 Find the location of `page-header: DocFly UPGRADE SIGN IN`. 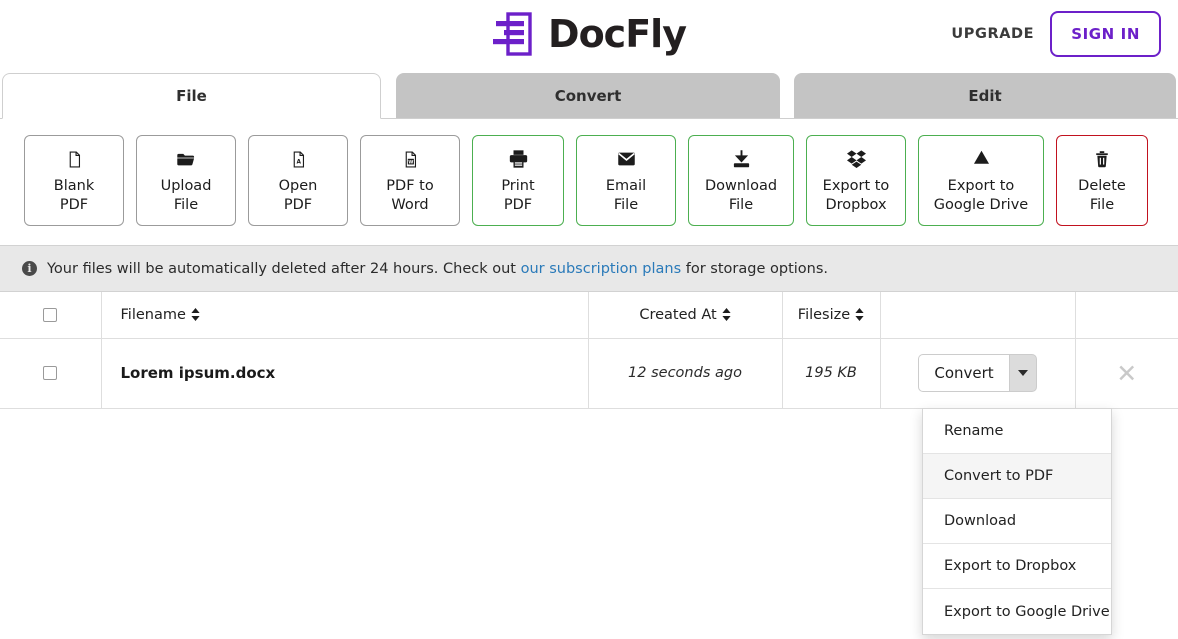

page-header: DocFly UPGRADE SIGN IN is located at coordinates (589, 33).